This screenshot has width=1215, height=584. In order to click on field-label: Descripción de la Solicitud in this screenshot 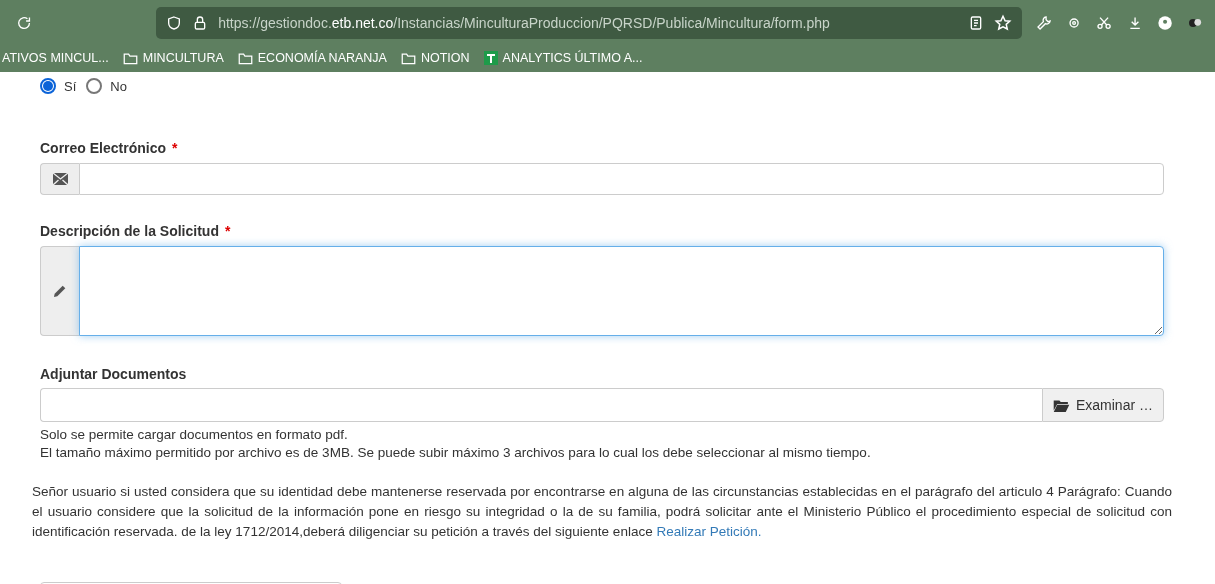, I will do `click(129, 231)`.